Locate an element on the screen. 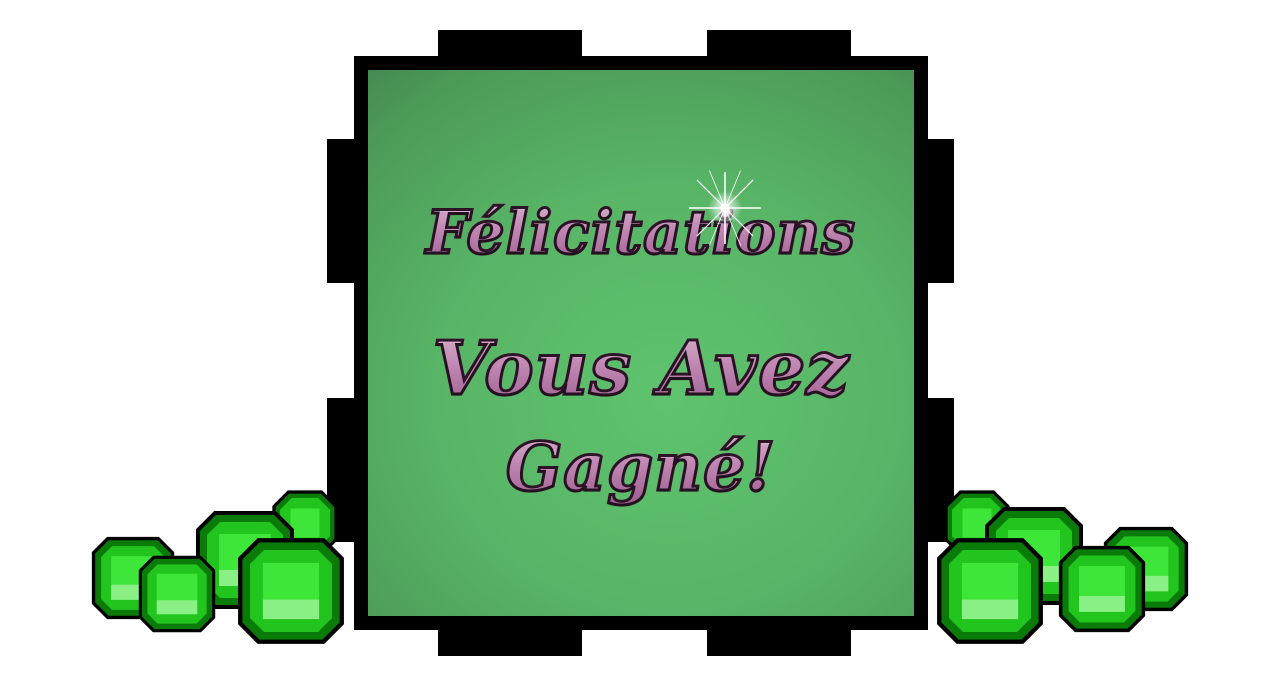 The width and height of the screenshot is (1280, 686). frame-tab-bottom-right is located at coordinates (779, 641).